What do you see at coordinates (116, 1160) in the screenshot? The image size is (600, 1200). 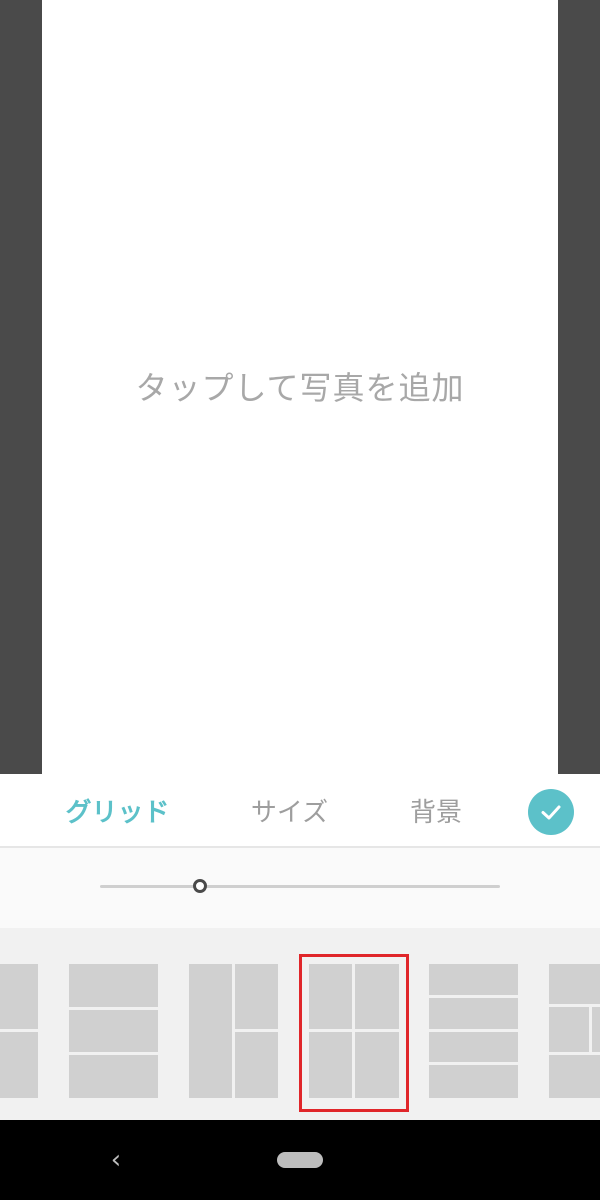 I see `back-chevron-icon: ‹` at bounding box center [116, 1160].